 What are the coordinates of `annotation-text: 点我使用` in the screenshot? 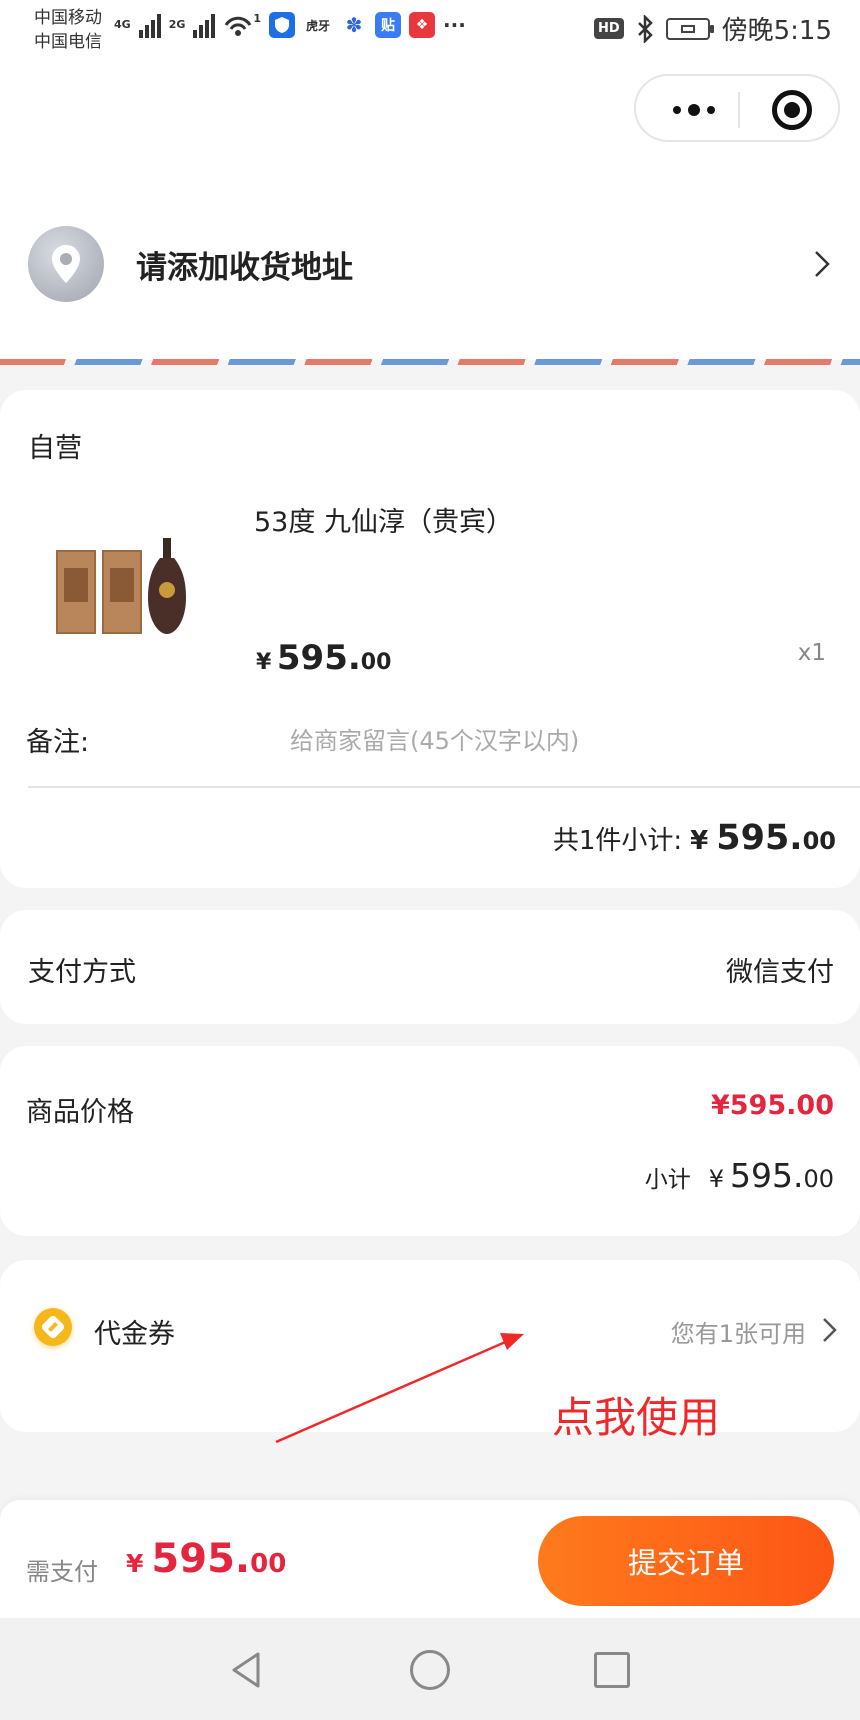 It's located at (636, 1417).